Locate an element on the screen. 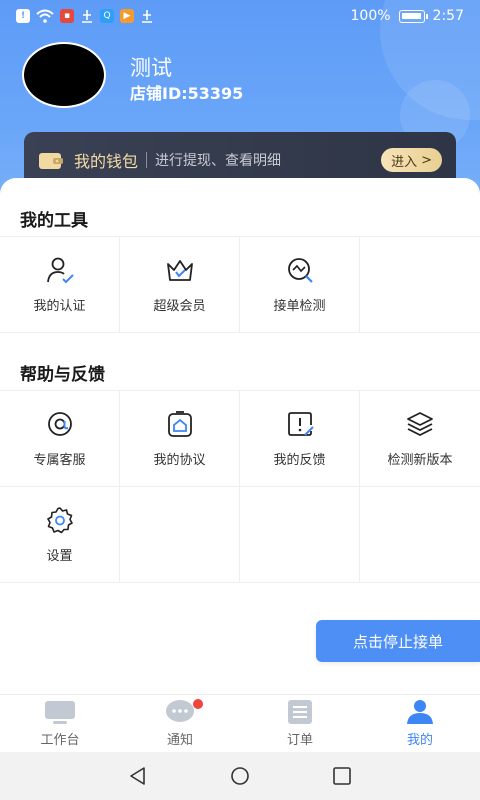 The image size is (480, 800). tab-mine-label: 我的 is located at coordinates (419, 740).